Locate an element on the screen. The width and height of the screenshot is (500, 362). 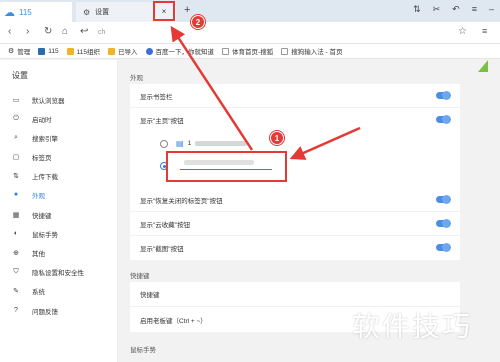
shield-icon: ⛉ is located at coordinates (16, 271).